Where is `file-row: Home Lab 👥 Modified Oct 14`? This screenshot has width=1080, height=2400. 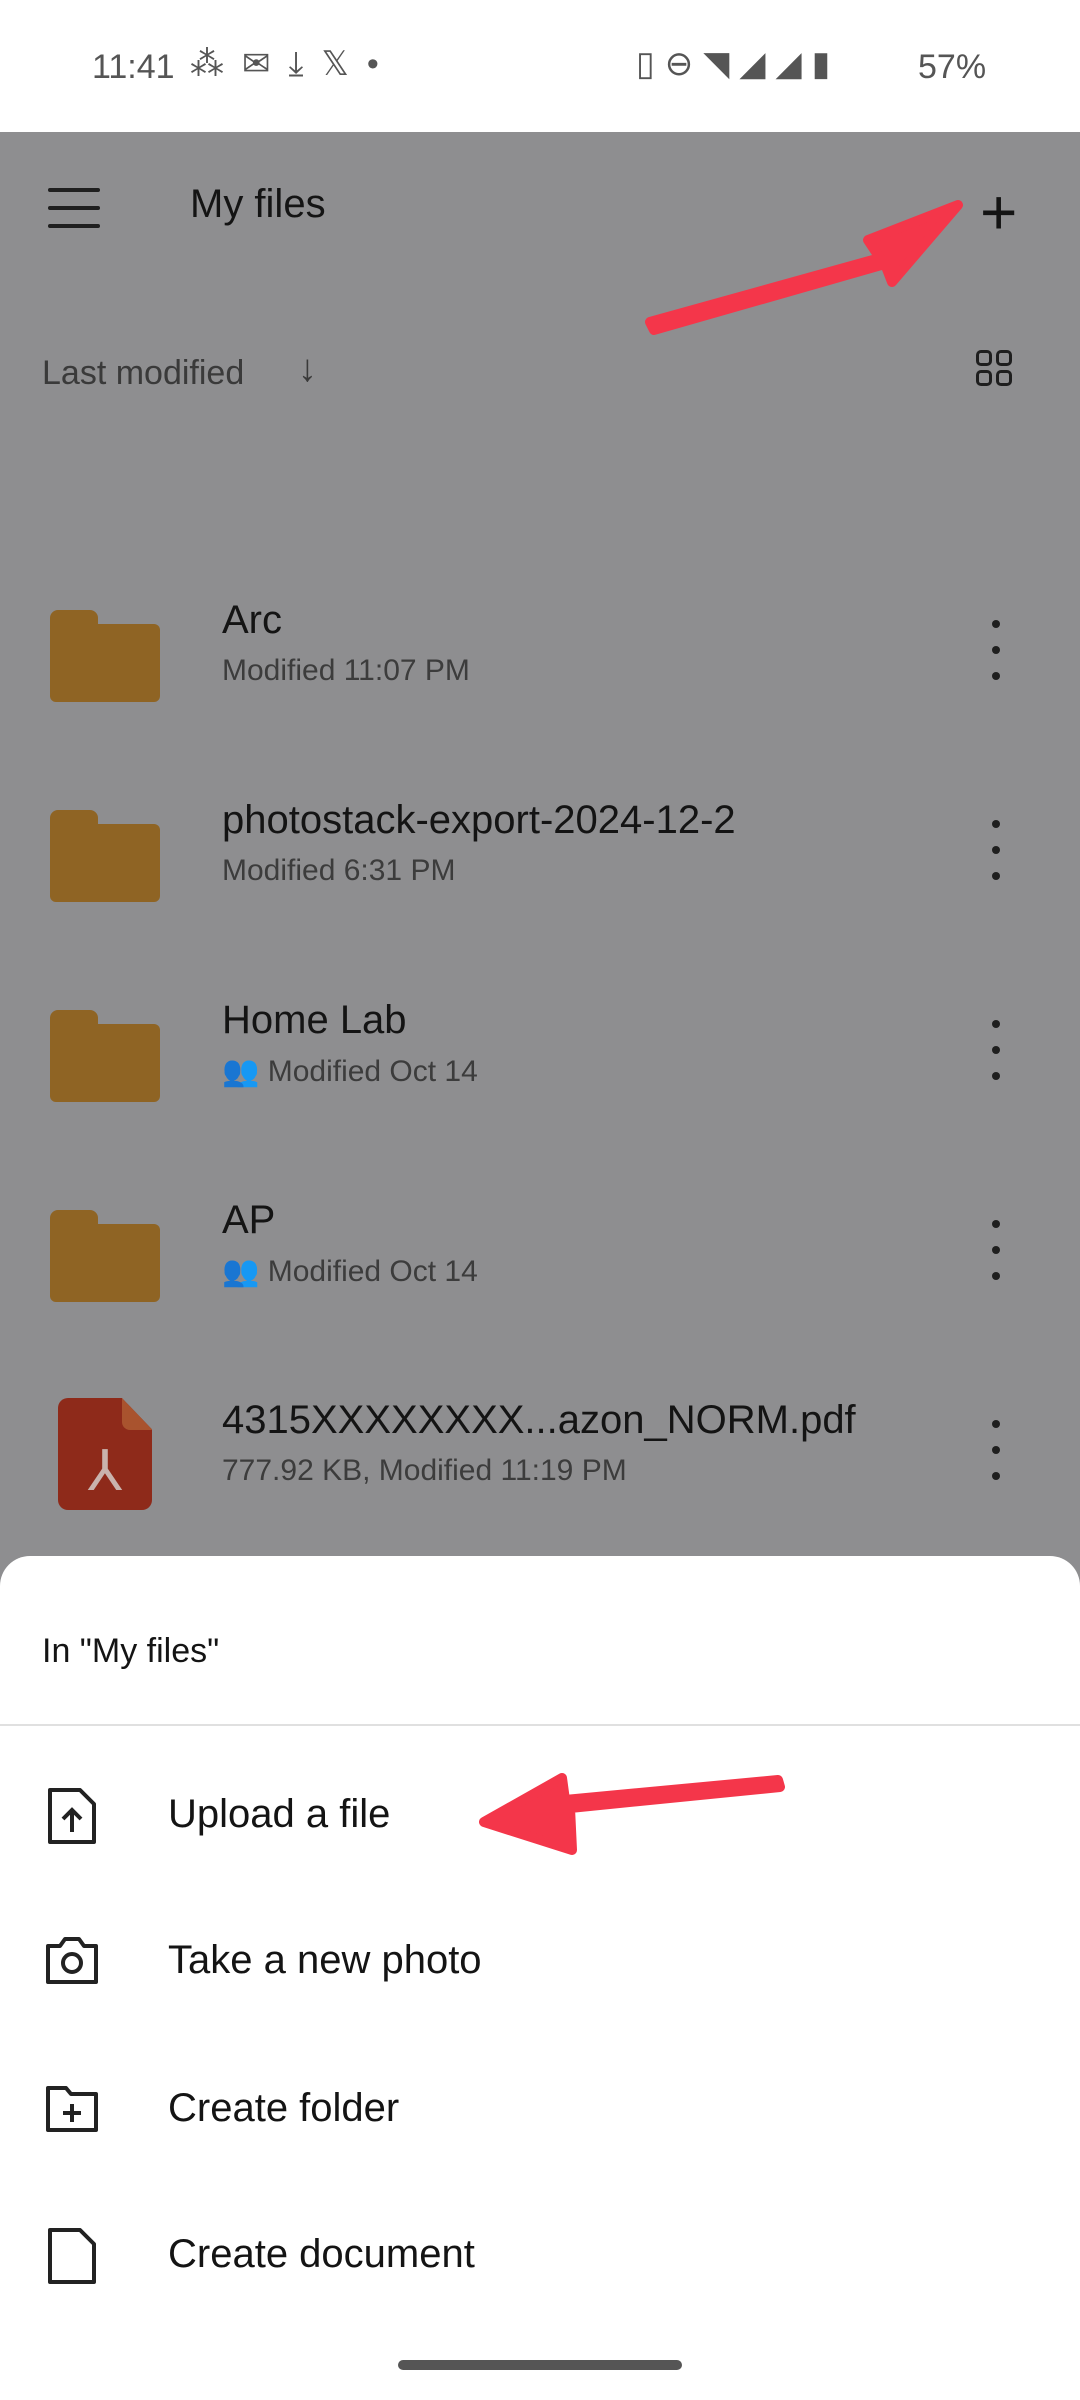
file-row: Home Lab 👥 Modified Oct 14 is located at coordinates (540, 1080).